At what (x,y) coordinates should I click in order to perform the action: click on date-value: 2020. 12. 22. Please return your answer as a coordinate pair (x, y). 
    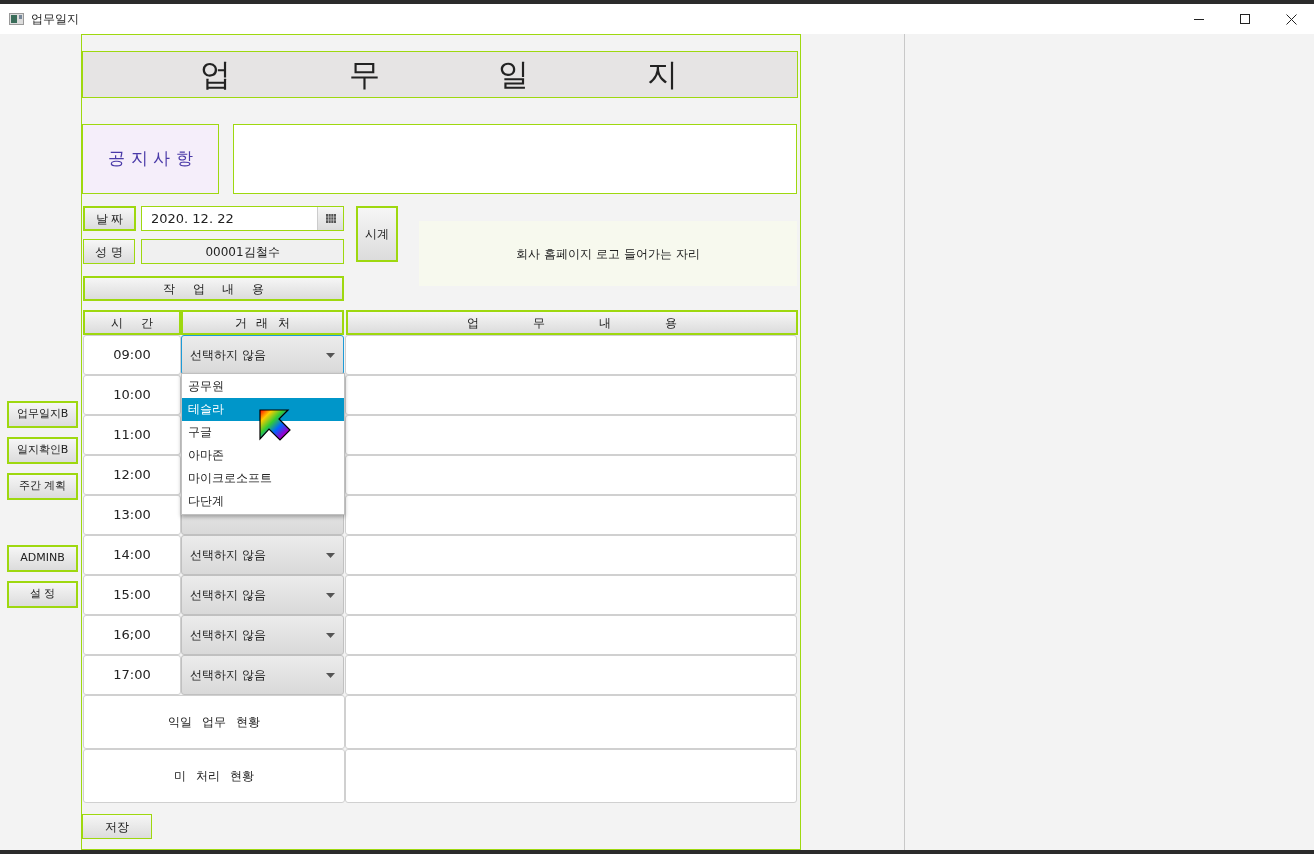
    Looking at the image, I should click on (192, 219).